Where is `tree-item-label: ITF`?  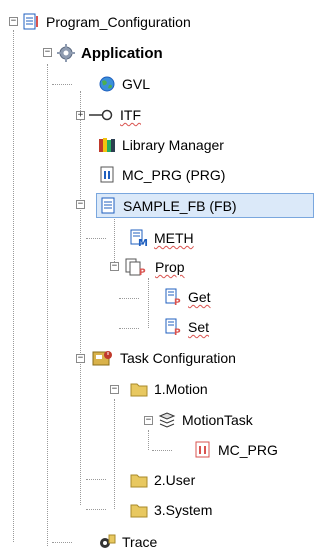
tree-item-label: ITF is located at coordinates (130, 115).